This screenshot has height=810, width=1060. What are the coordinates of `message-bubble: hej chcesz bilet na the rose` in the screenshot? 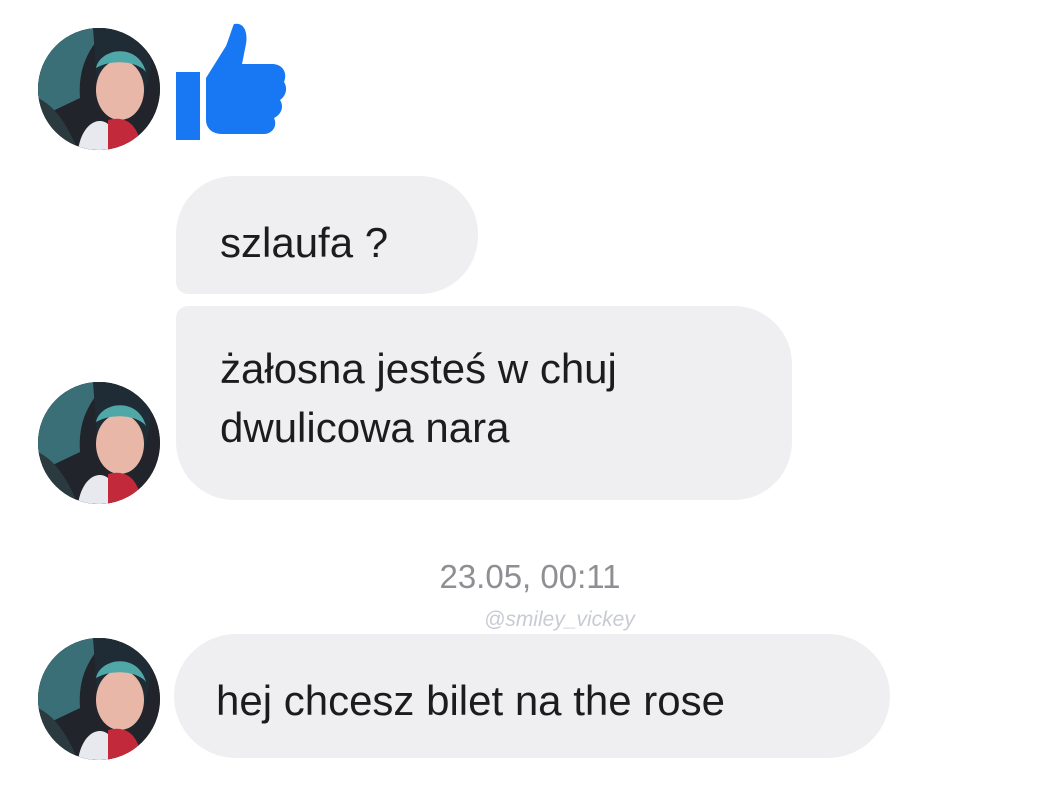 It's located at (532, 696).